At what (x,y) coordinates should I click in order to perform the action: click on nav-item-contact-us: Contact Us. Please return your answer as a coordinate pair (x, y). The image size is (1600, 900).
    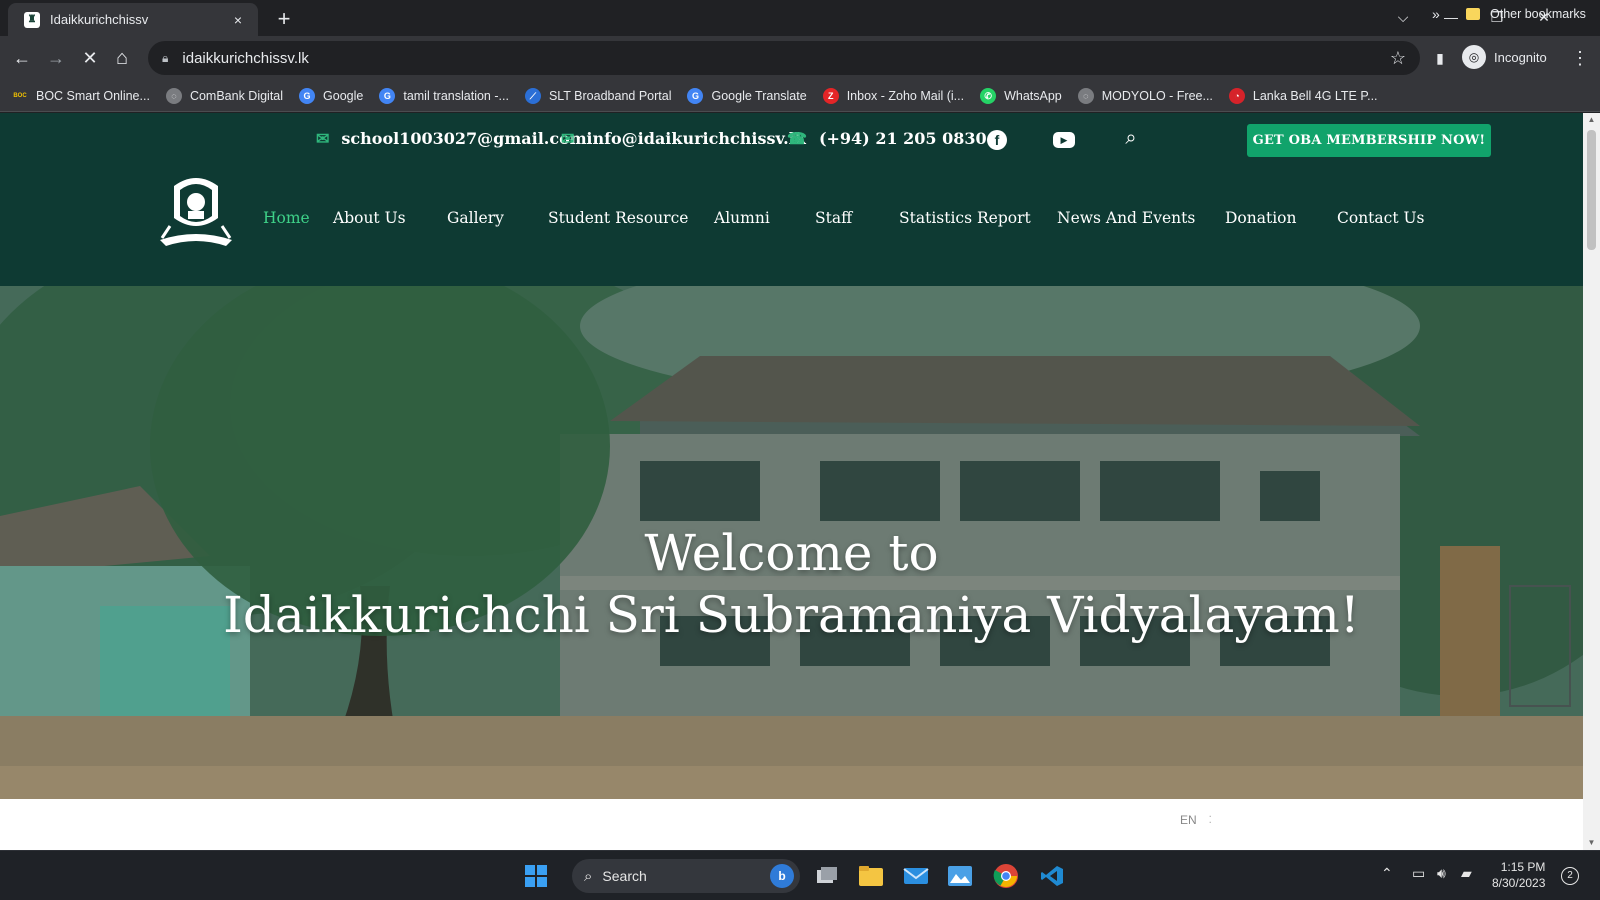
    Looking at the image, I should click on (1381, 218).